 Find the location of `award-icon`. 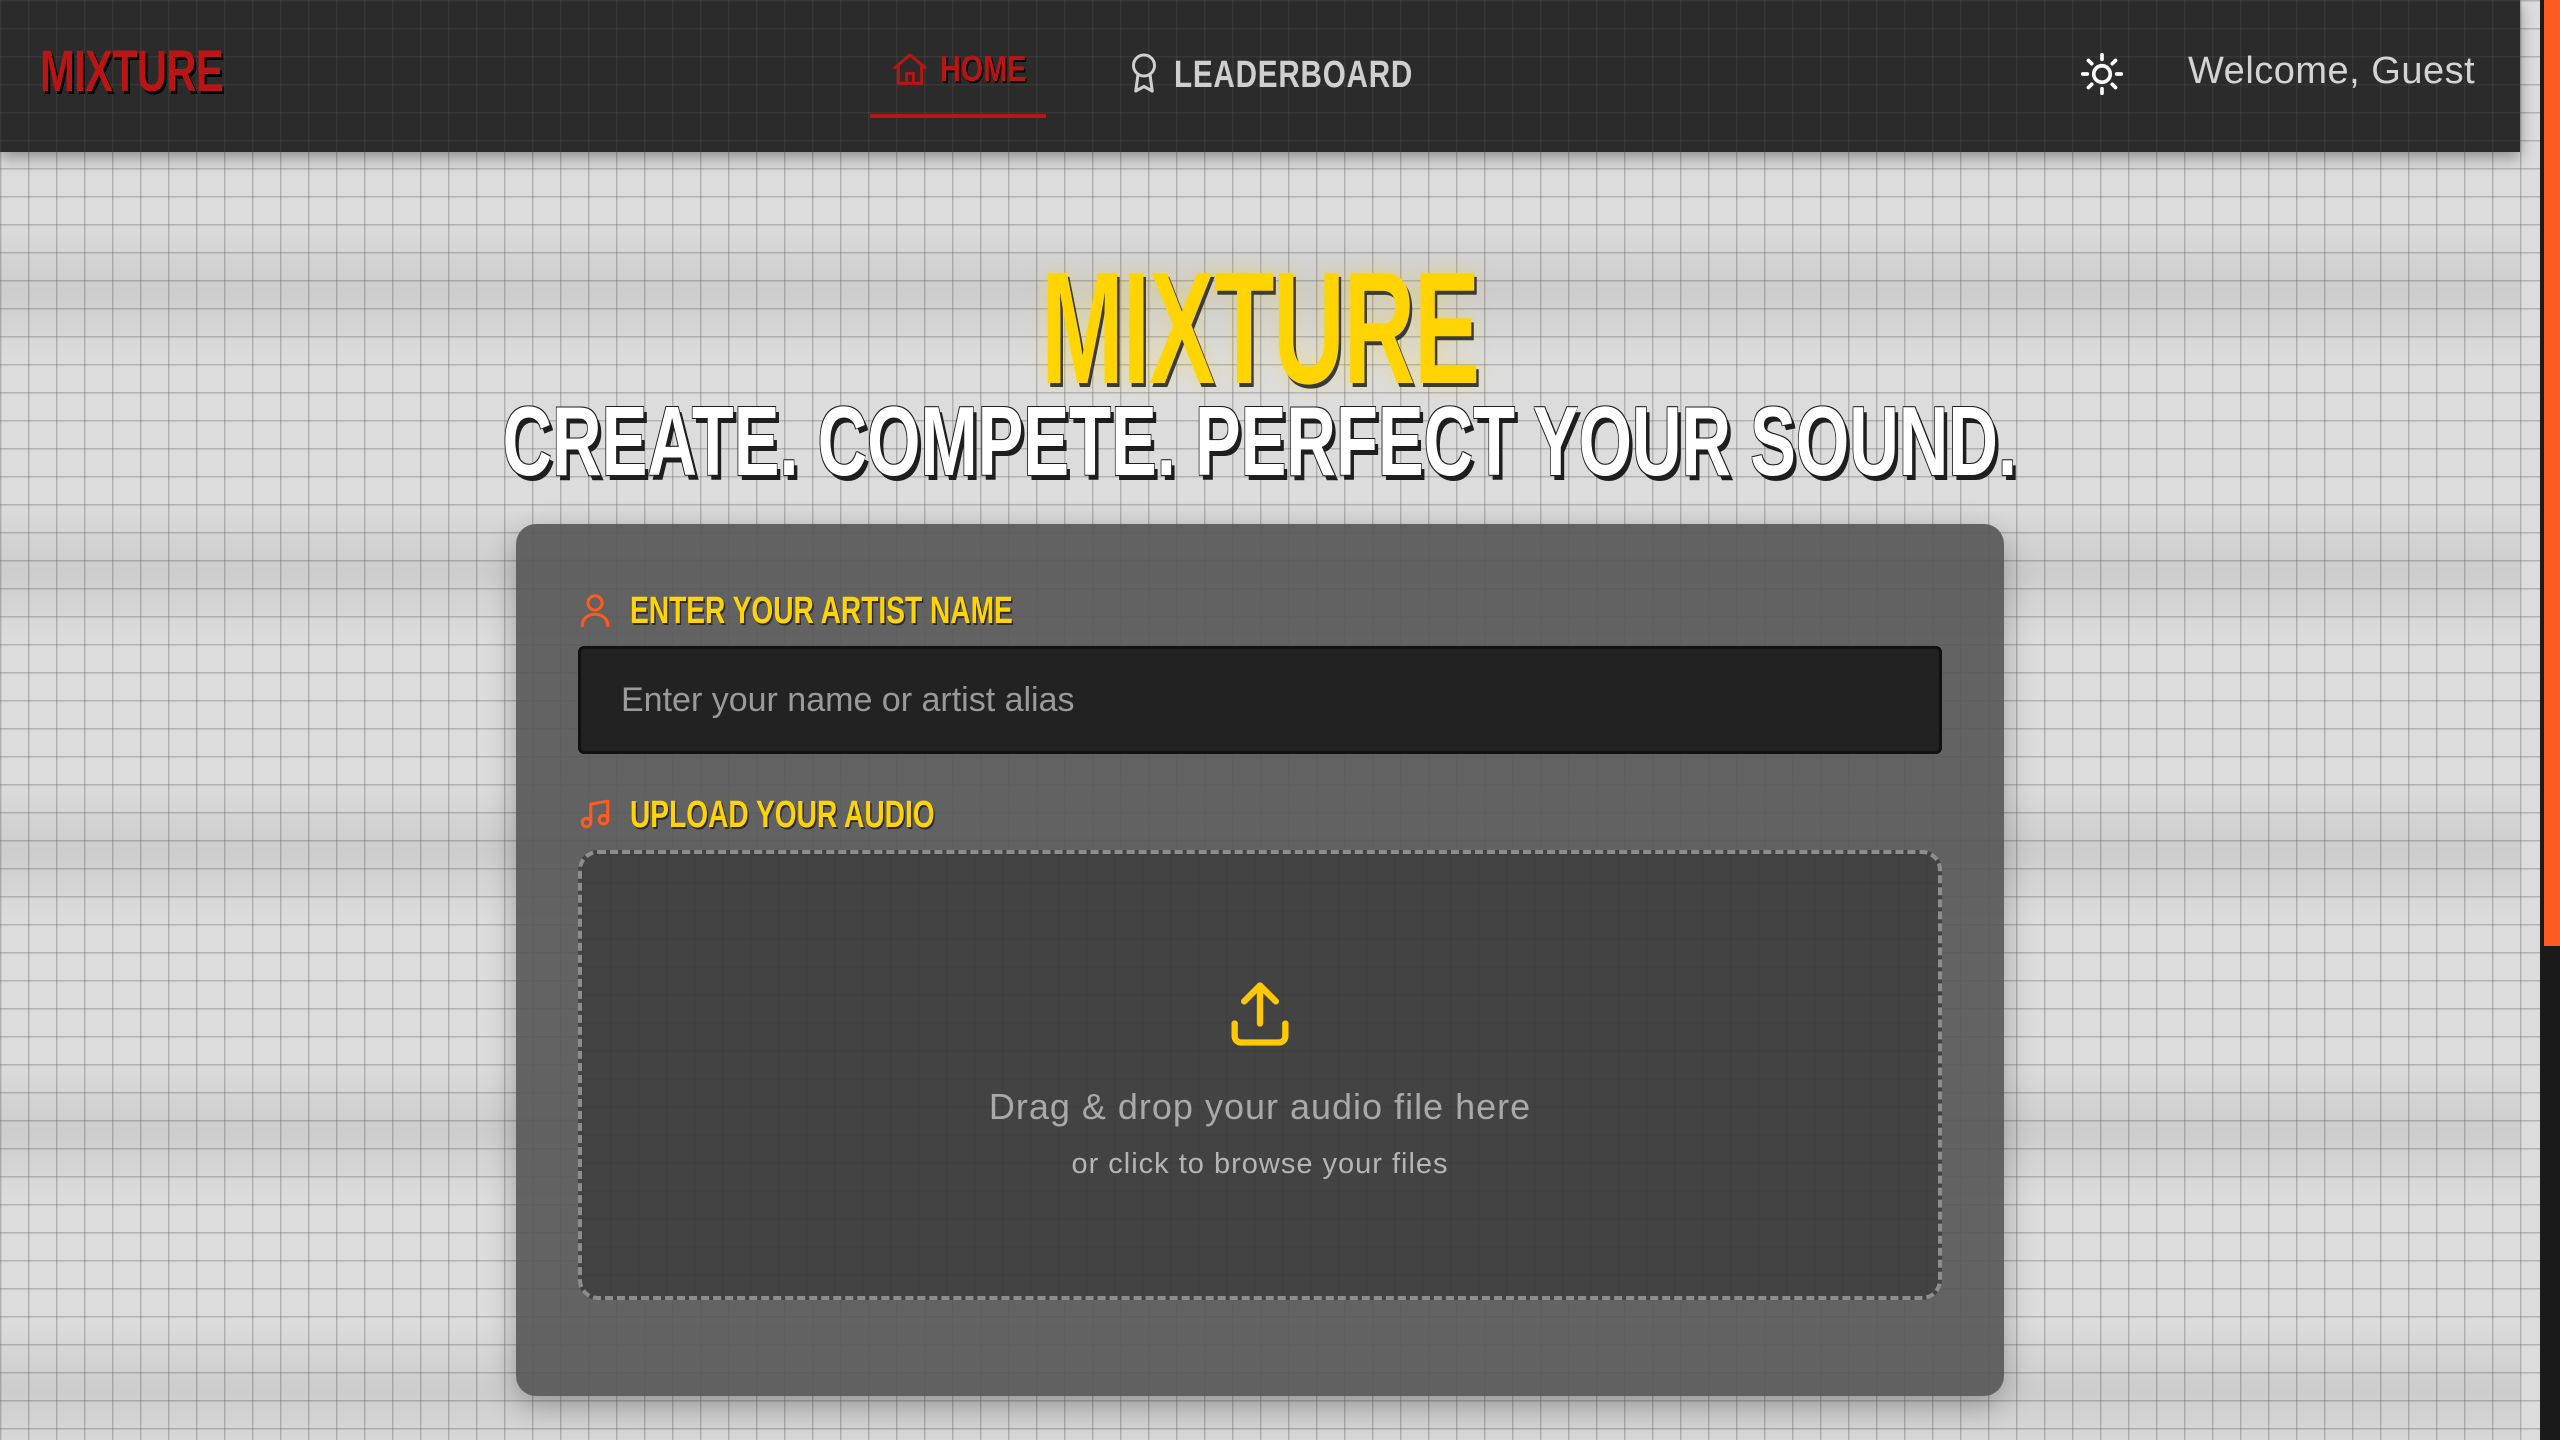

award-icon is located at coordinates (1144, 75).